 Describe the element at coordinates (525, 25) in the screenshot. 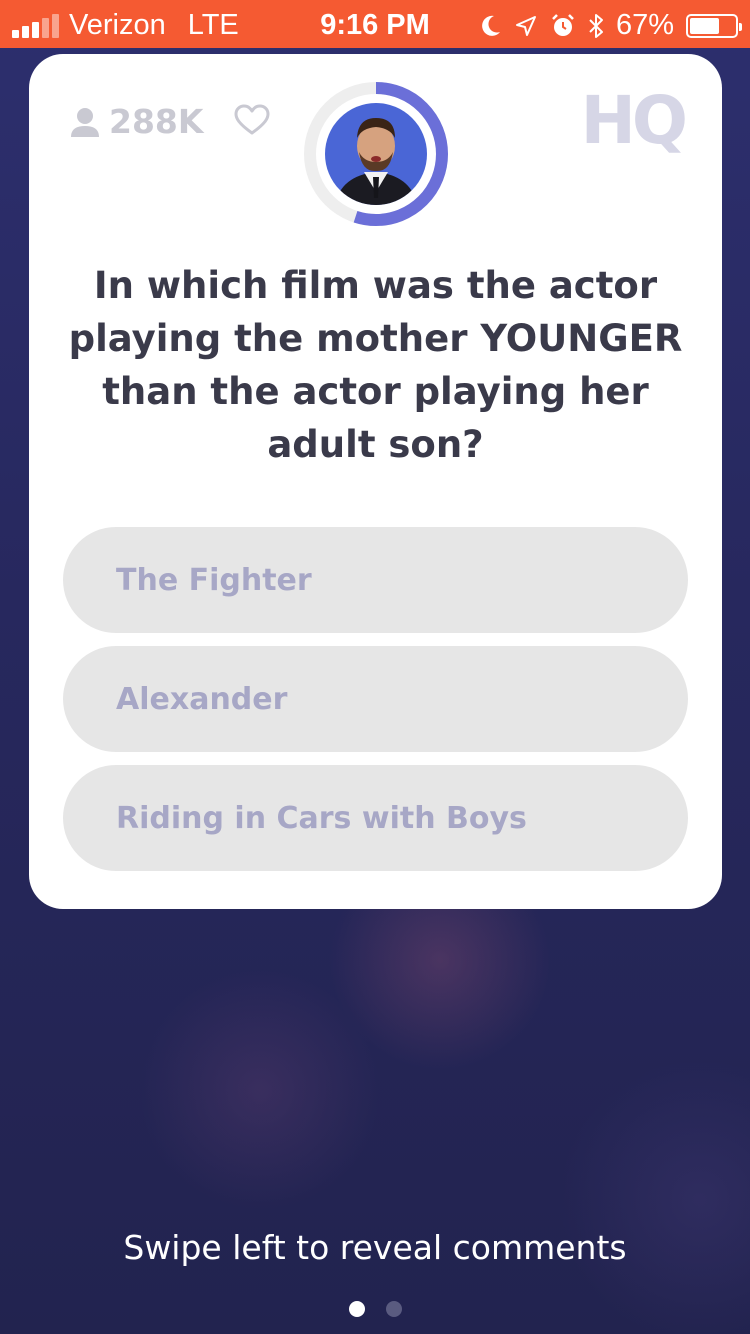

I see `location-icon` at that location.